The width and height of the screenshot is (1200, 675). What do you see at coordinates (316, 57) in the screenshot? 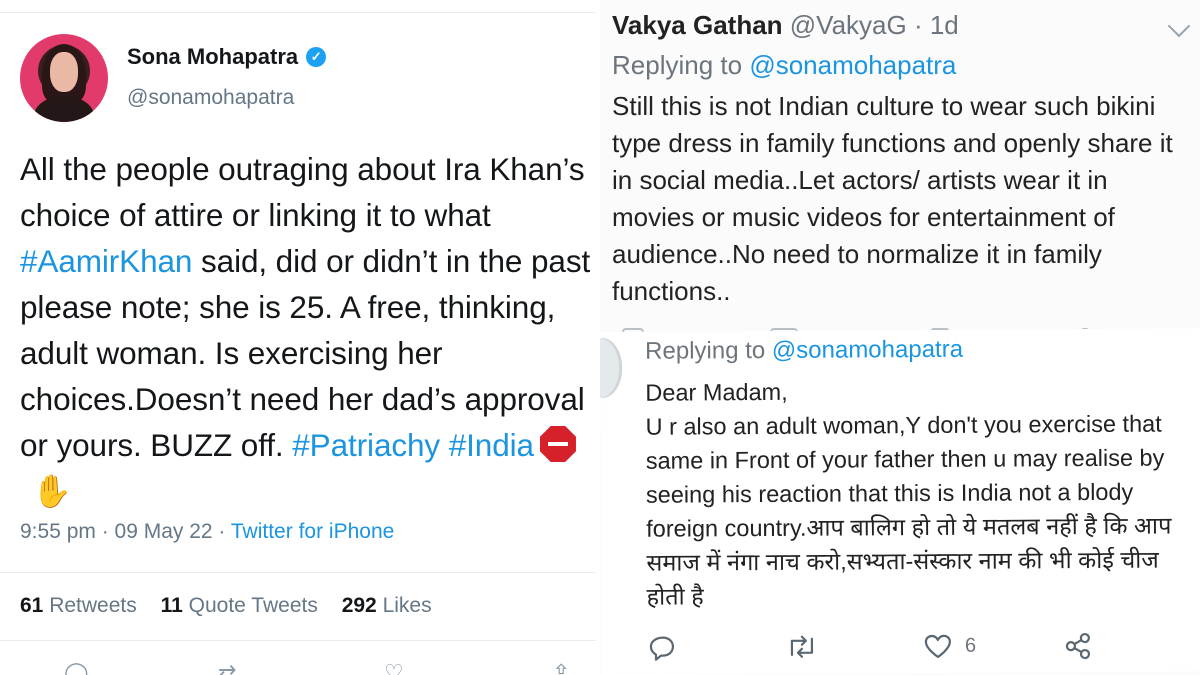
I see `verified-badge-icon: ✓` at bounding box center [316, 57].